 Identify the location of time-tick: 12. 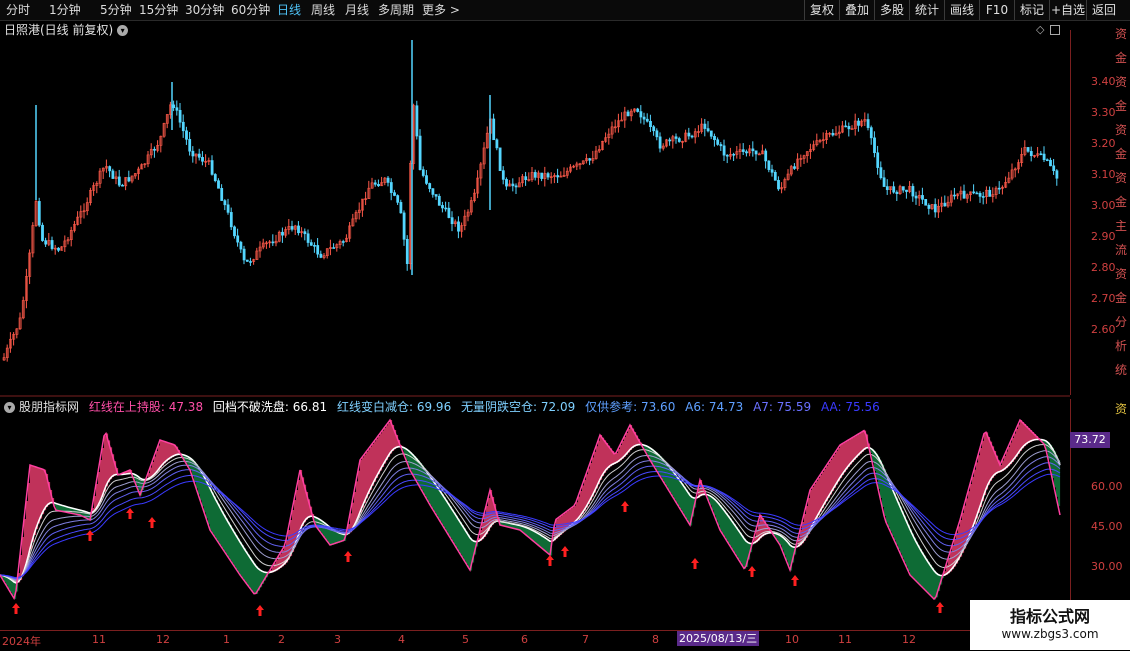
(909, 639).